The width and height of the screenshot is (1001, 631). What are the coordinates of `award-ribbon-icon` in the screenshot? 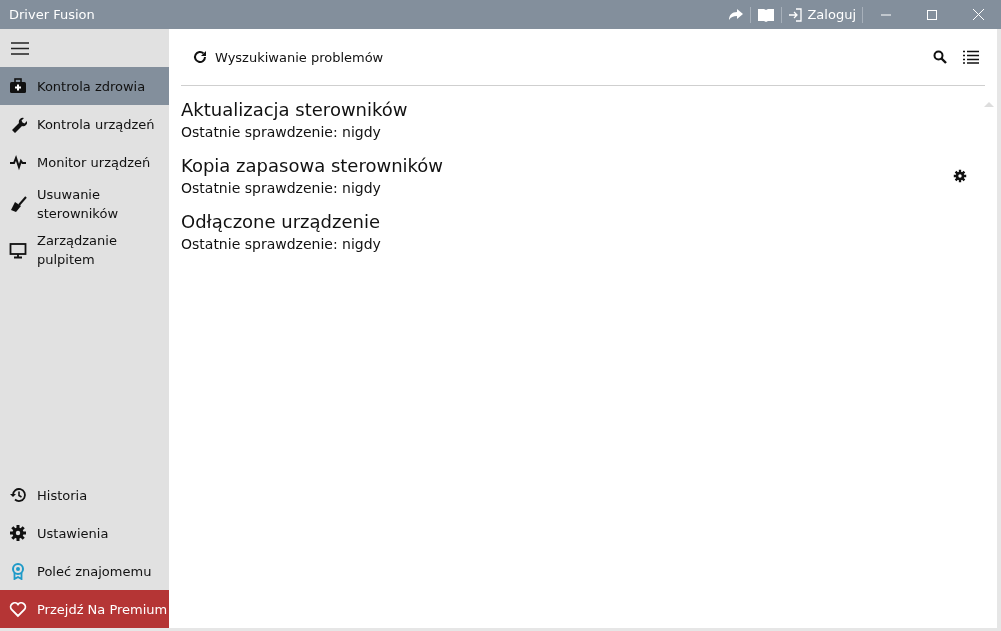 It's located at (18, 571).